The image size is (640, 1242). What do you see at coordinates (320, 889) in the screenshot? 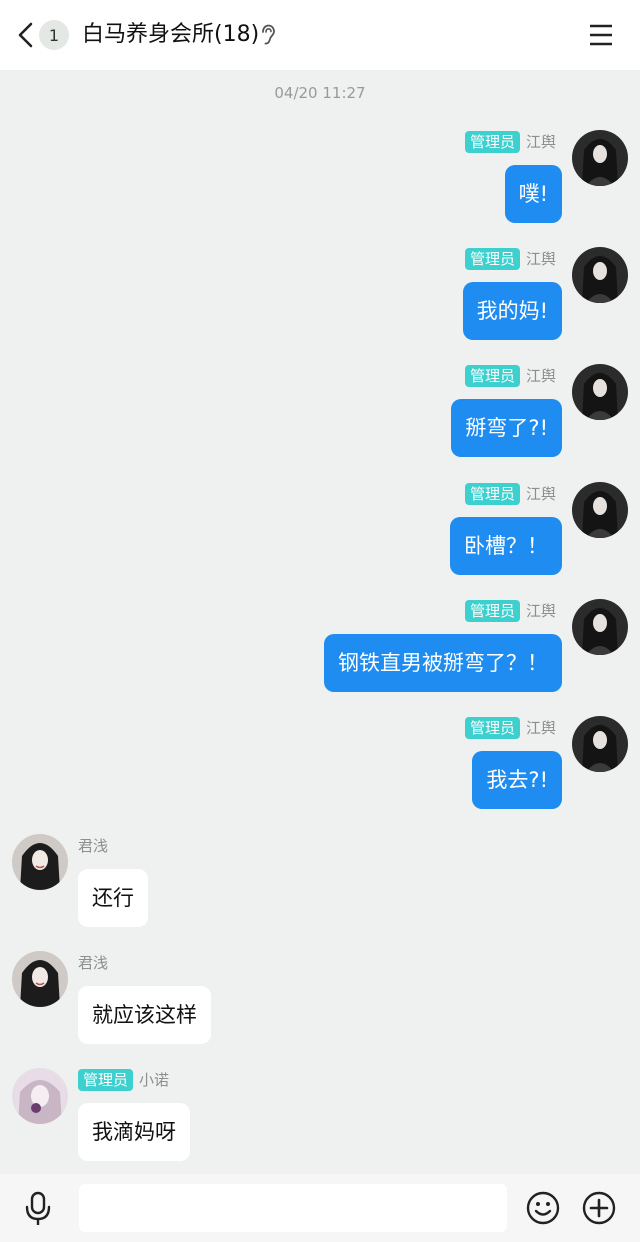
I see `message-row: 君浅 还行` at bounding box center [320, 889].